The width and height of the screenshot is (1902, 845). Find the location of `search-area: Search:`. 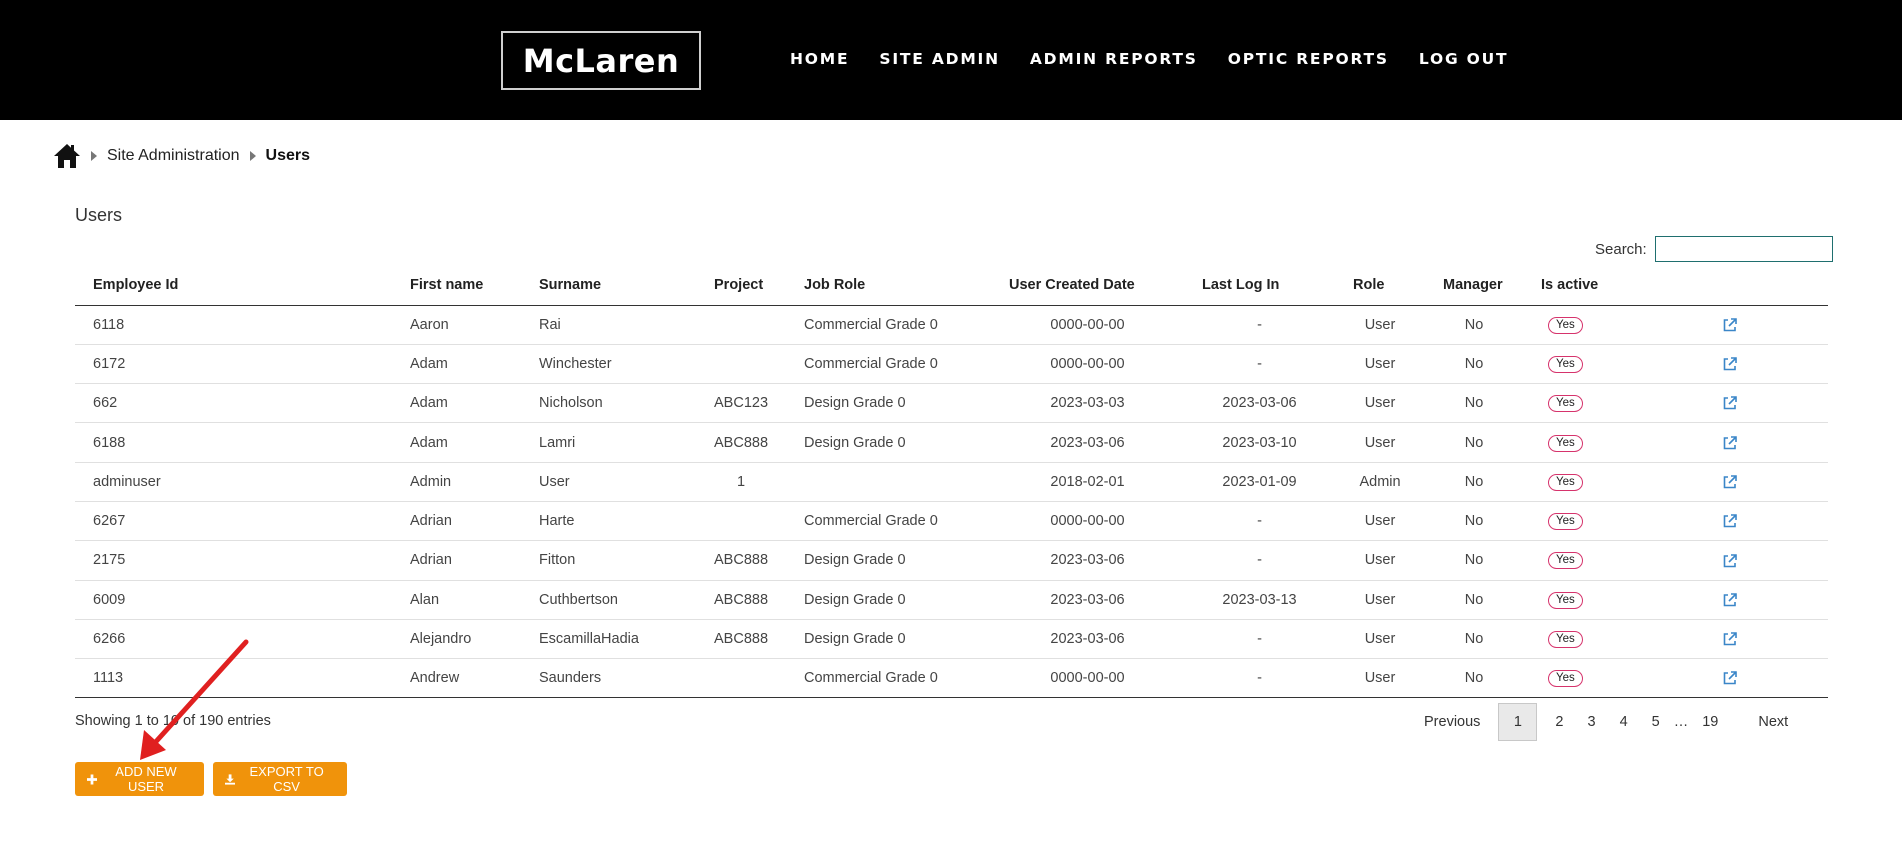

search-area: Search: is located at coordinates (1714, 249).